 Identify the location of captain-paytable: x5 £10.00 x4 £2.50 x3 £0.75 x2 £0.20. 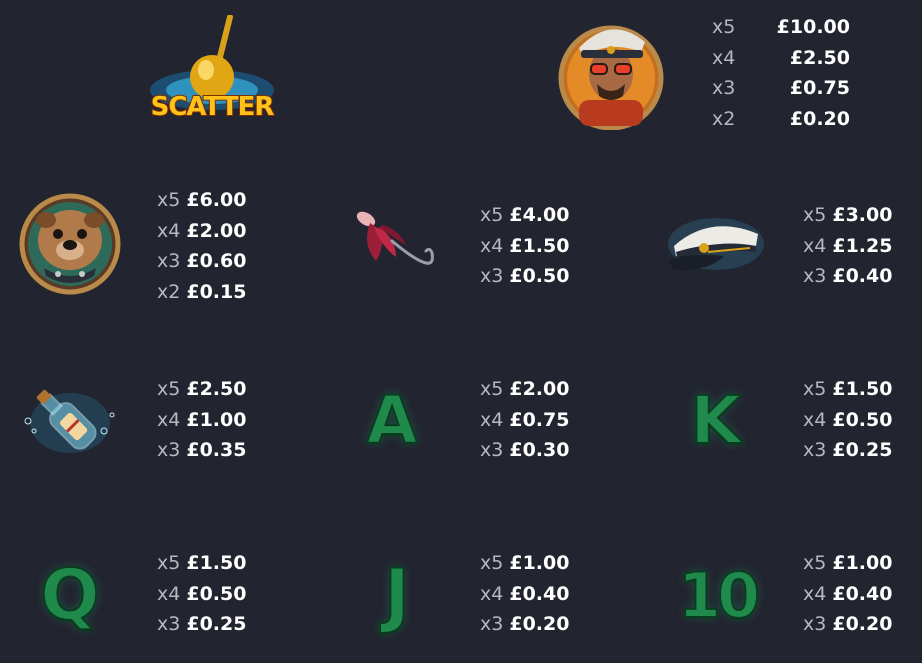
(781, 73).